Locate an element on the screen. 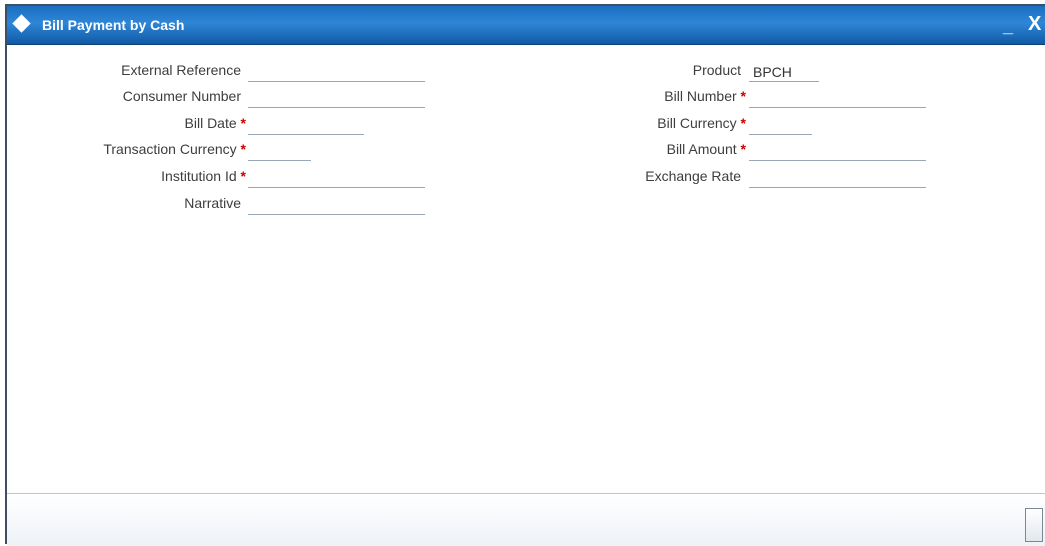 This screenshot has width=1045, height=546. minimize-button: _ is located at coordinates (1008, 26).